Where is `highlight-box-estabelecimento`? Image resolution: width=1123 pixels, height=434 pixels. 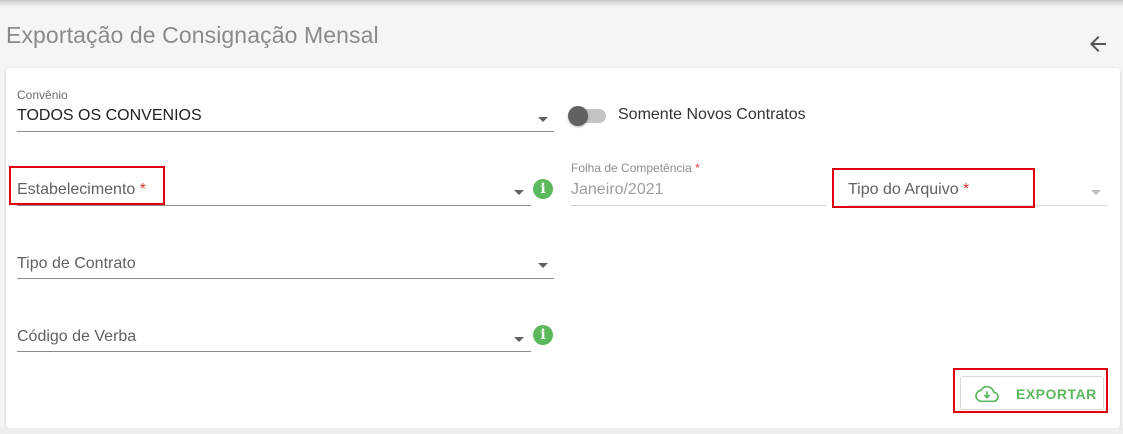
highlight-box-estabelecimento is located at coordinates (87, 185).